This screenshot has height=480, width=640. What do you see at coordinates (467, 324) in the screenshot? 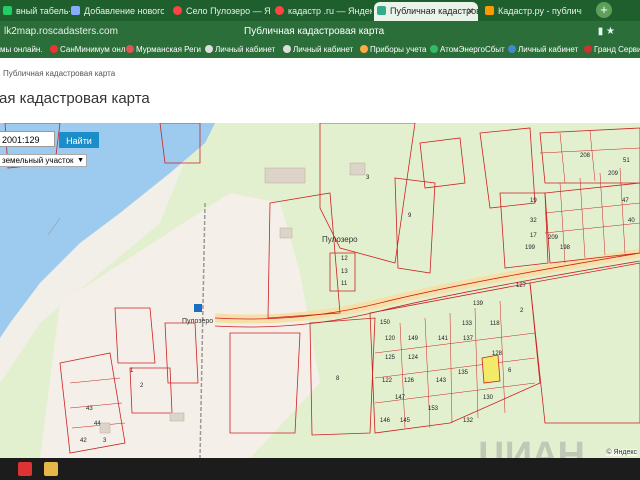
I see `parcel-label: 133` at bounding box center [467, 324].